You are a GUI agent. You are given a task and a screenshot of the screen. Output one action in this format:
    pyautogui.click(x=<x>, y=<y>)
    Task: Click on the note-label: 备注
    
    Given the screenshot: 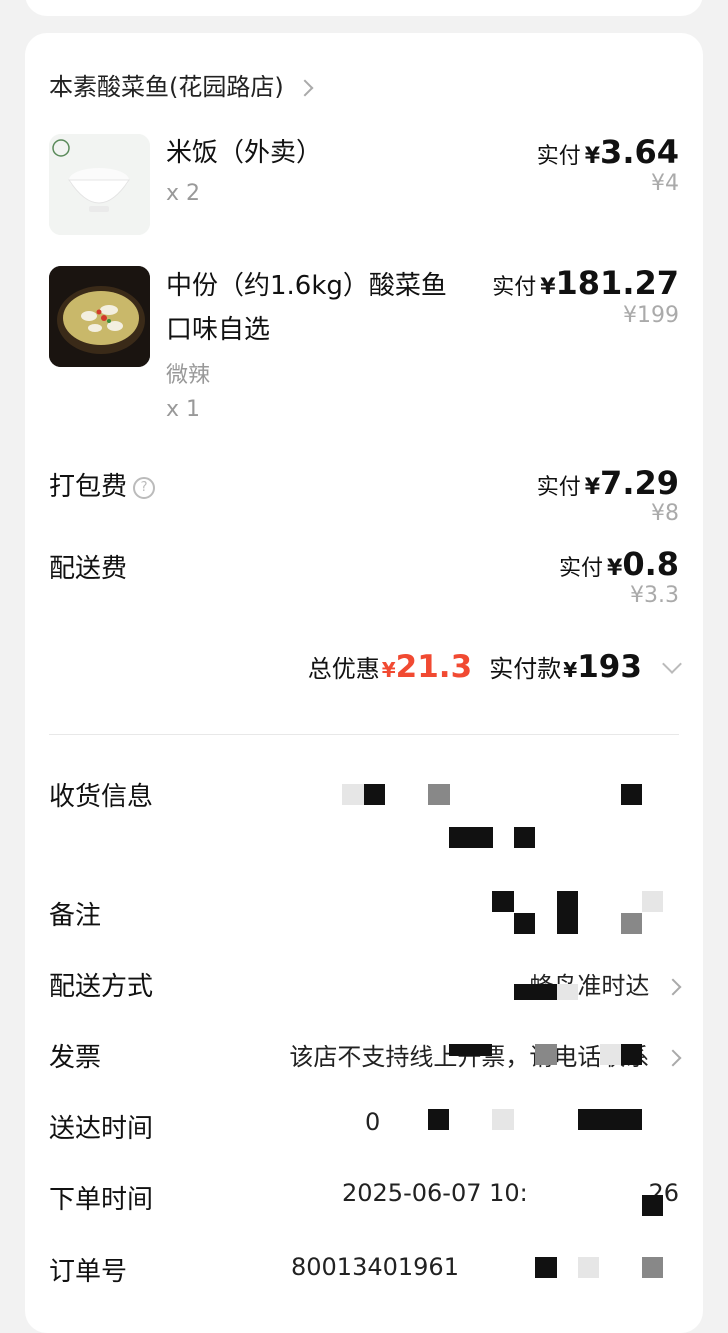 What is the action you would take?
    pyautogui.click(x=75, y=916)
    